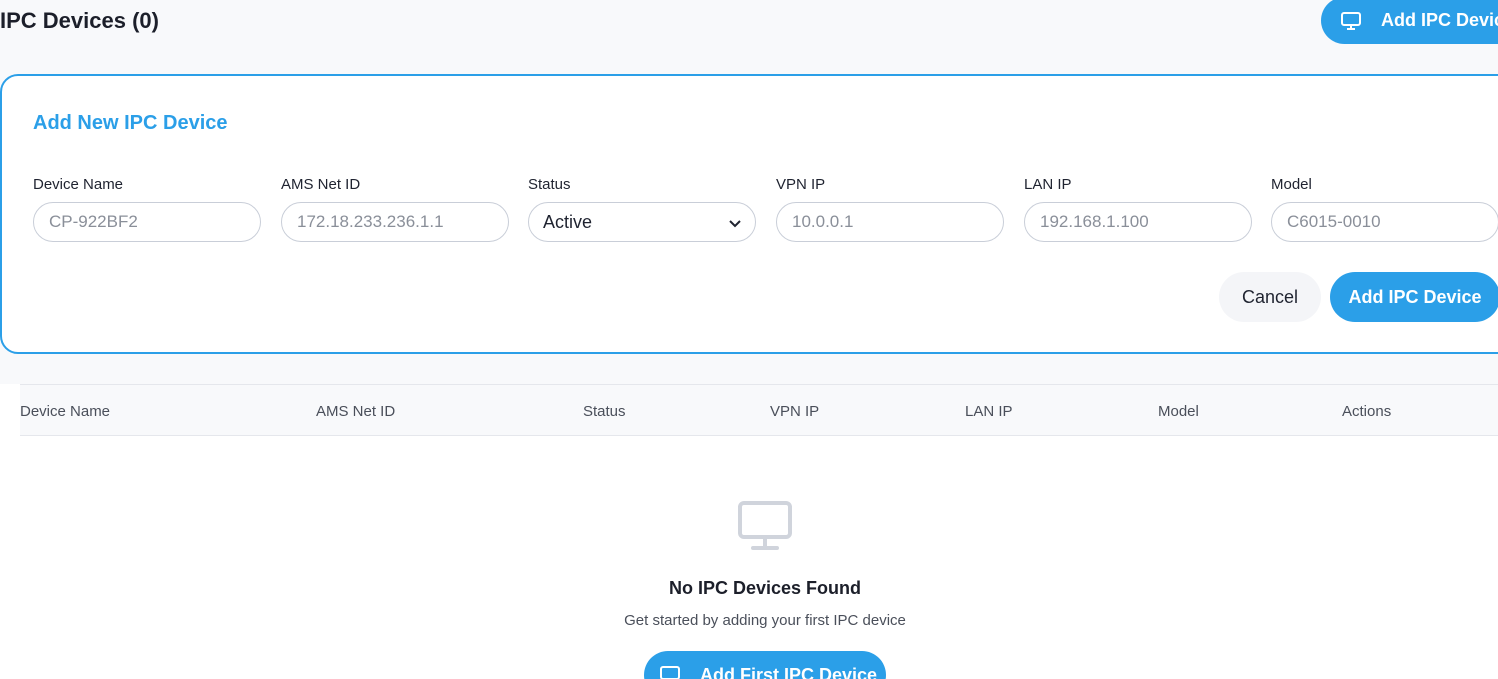  I want to click on model-label: Model, so click(1291, 184).